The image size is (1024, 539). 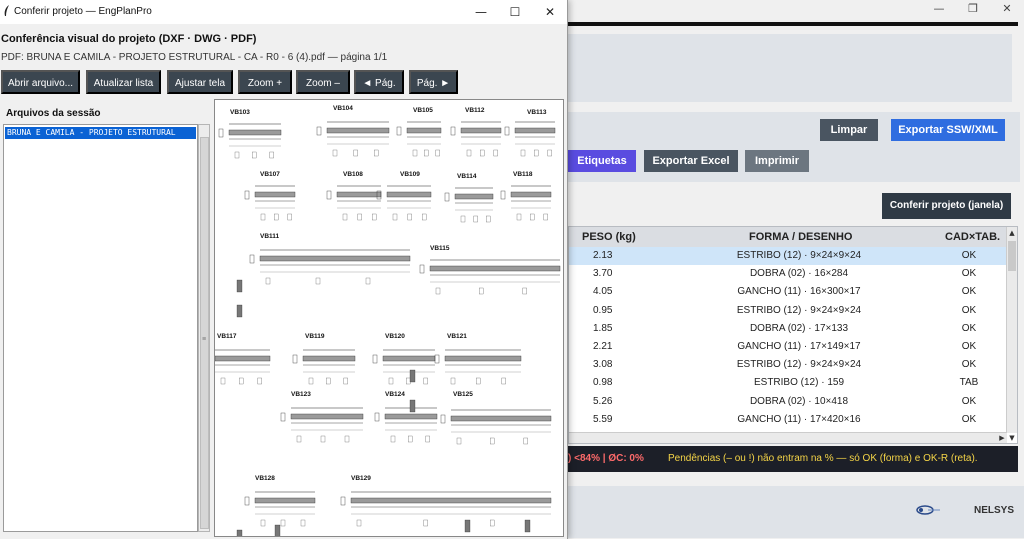 I want to click on table-row: 5.59 GANCHO (11) · 17×420×16 OK, so click(x=788, y=420).